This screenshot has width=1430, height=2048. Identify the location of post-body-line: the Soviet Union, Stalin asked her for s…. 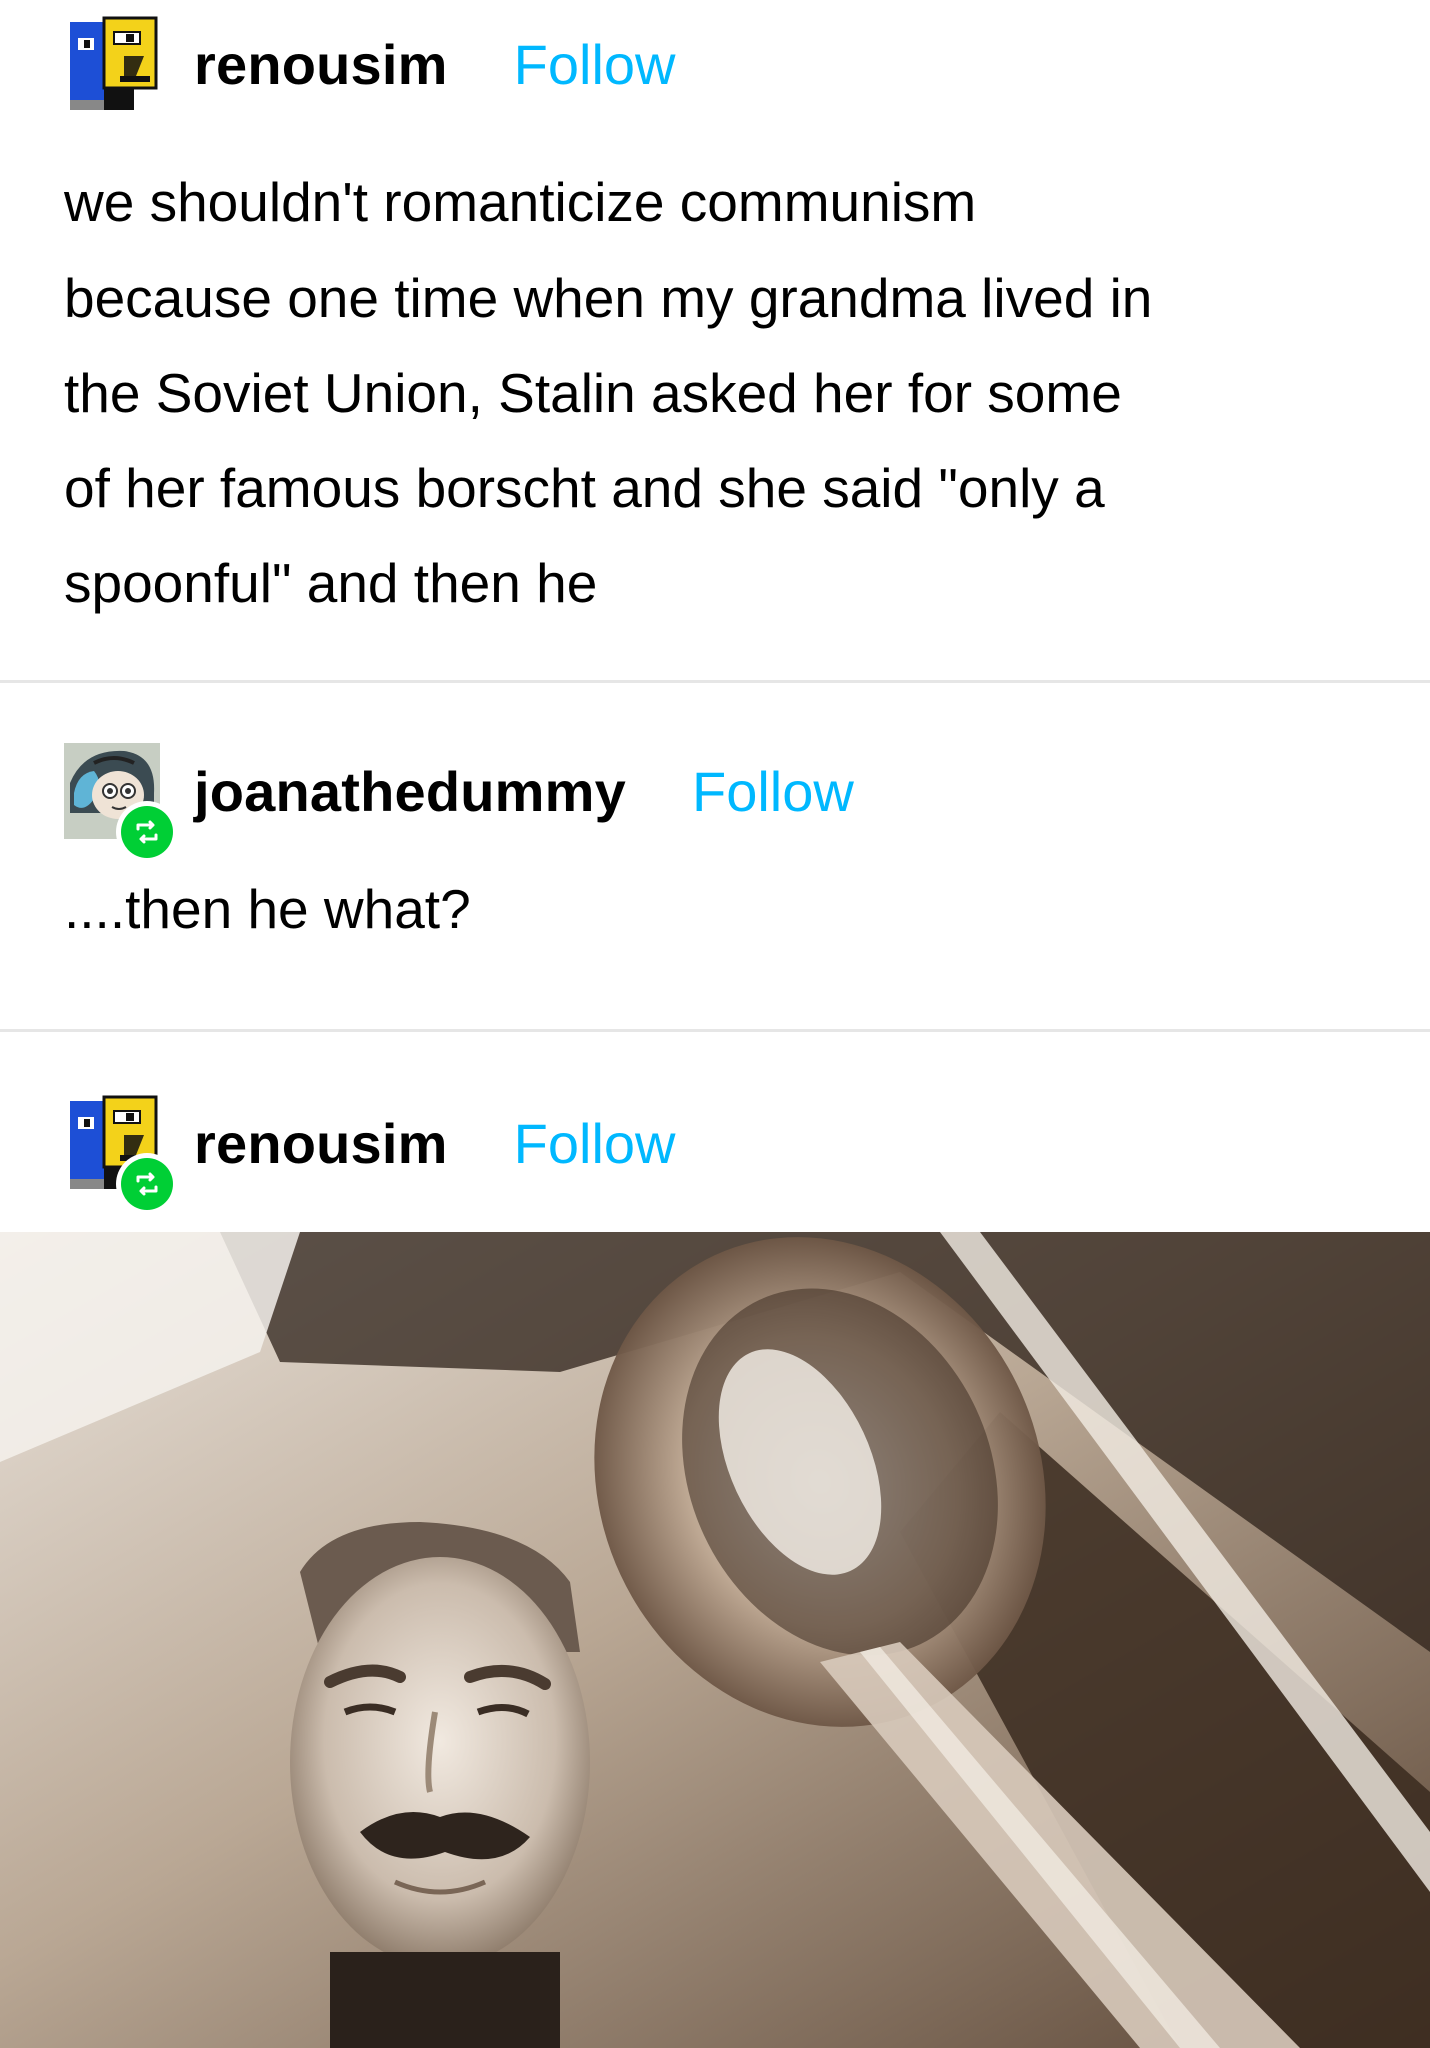
(593, 393).